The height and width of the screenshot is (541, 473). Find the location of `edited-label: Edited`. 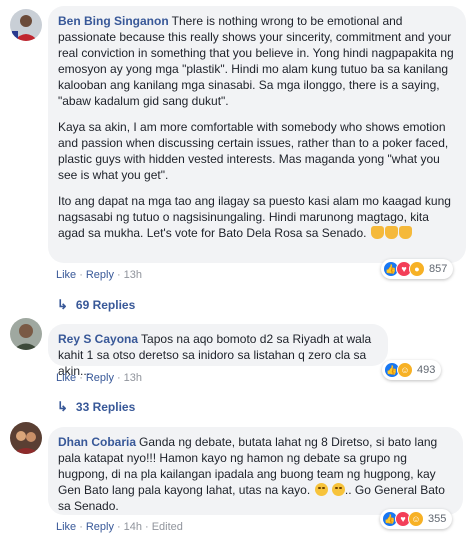

edited-label: Edited is located at coordinates (167, 527).